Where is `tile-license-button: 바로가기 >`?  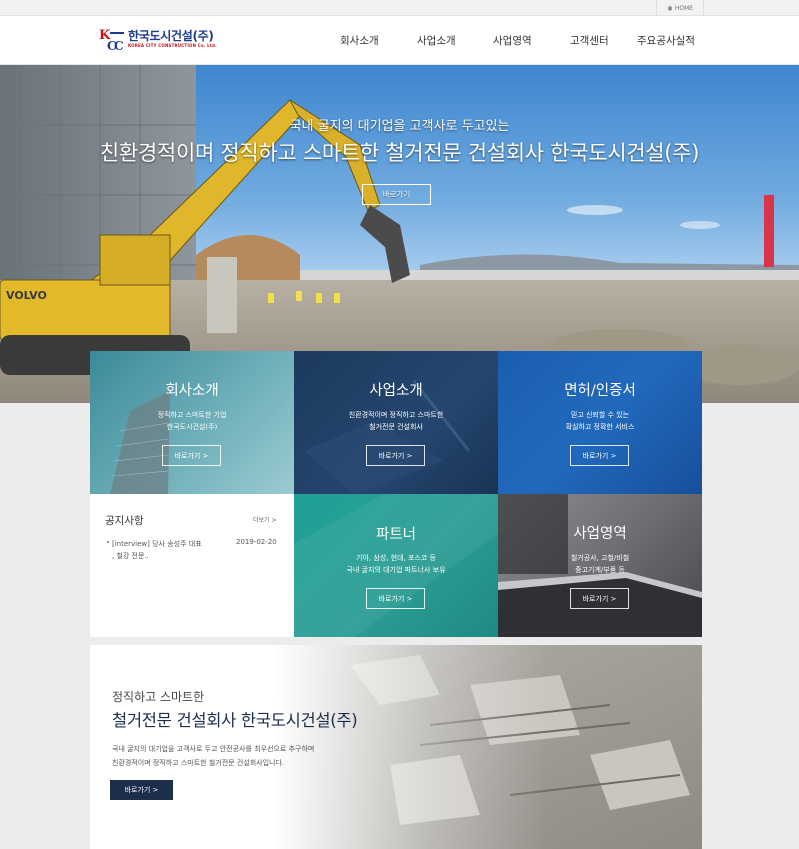 tile-license-button: 바로가기 > is located at coordinates (599, 455).